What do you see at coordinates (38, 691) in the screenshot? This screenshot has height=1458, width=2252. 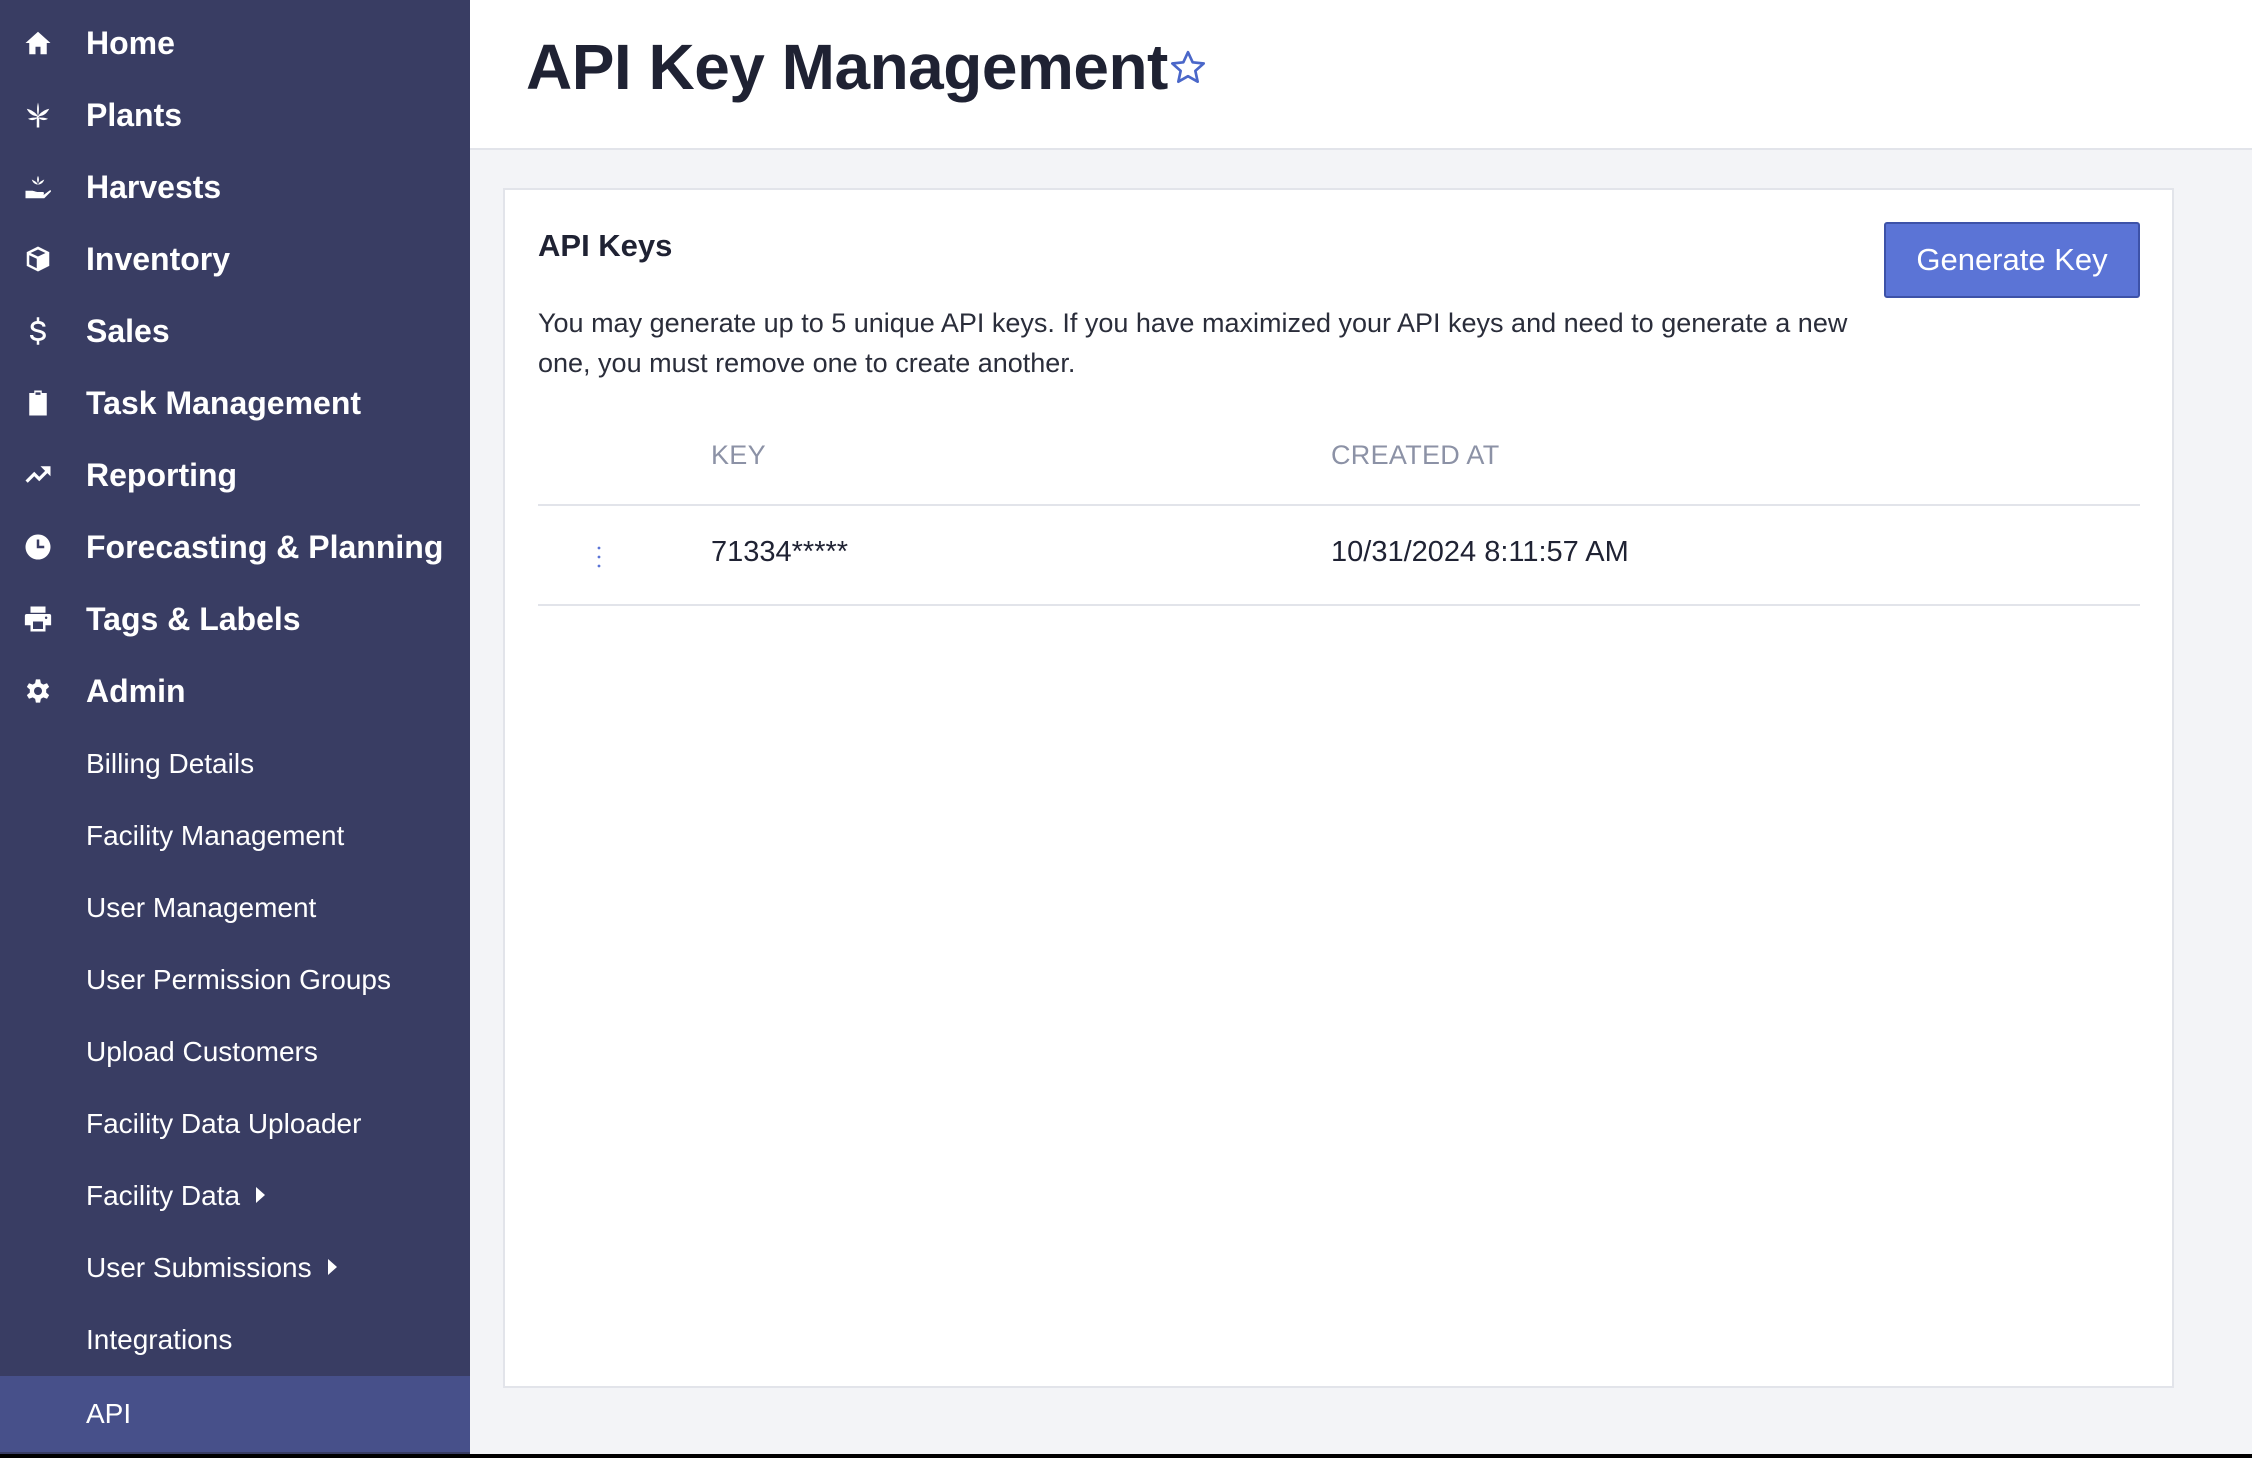 I see `gear-icon` at bounding box center [38, 691].